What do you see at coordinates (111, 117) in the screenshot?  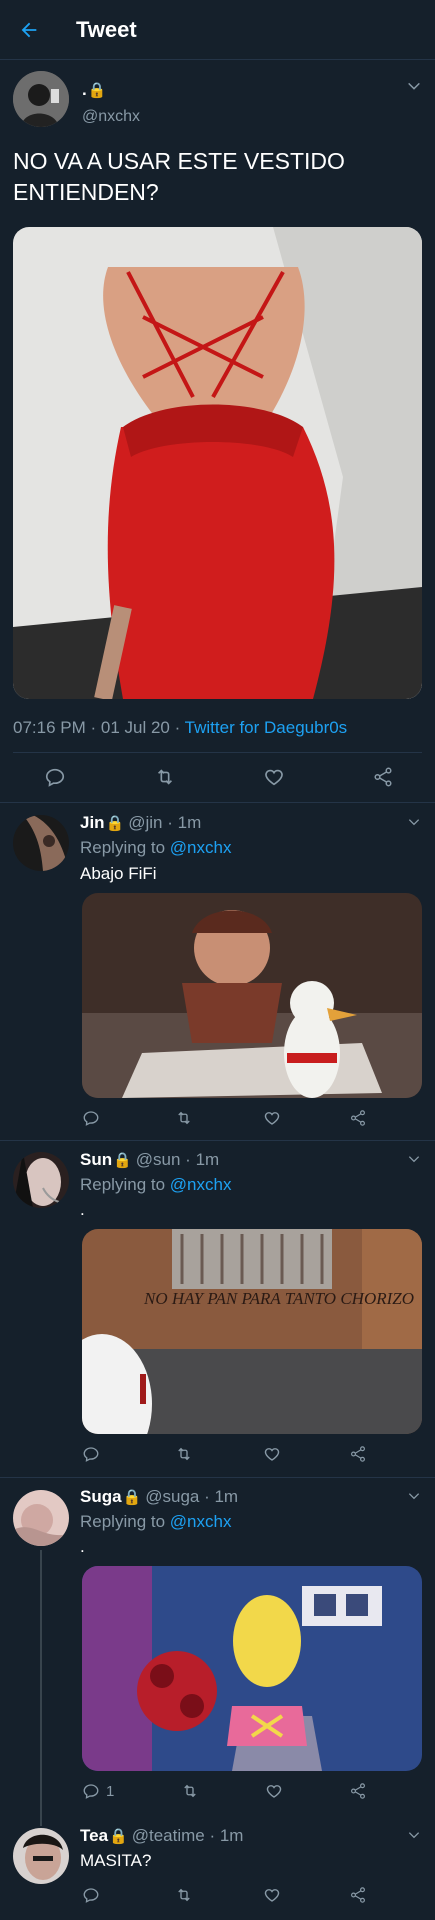 I see `author-handle: @nxchx` at bounding box center [111, 117].